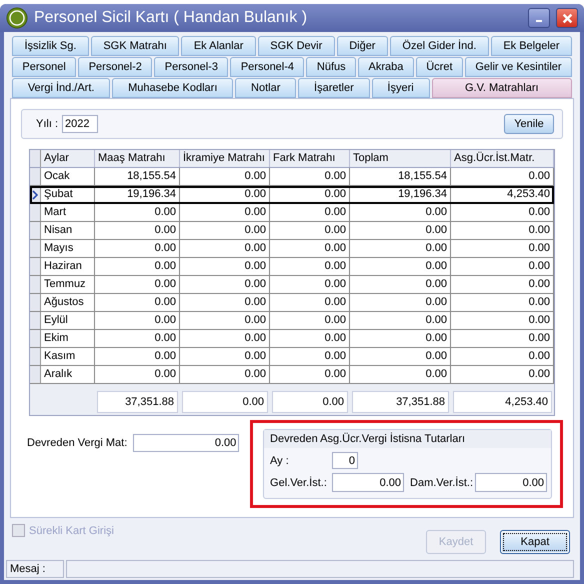 The height and width of the screenshot is (584, 584). I want to click on minimize-button, so click(539, 18).